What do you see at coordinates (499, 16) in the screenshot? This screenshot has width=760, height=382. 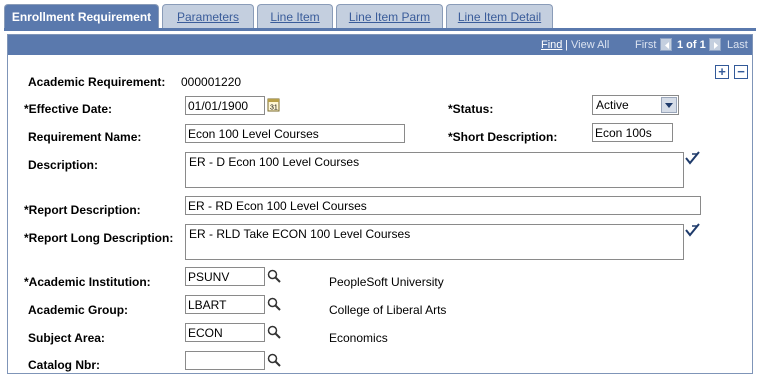 I see `tab-line-item-detail: Line Item Detail` at bounding box center [499, 16].